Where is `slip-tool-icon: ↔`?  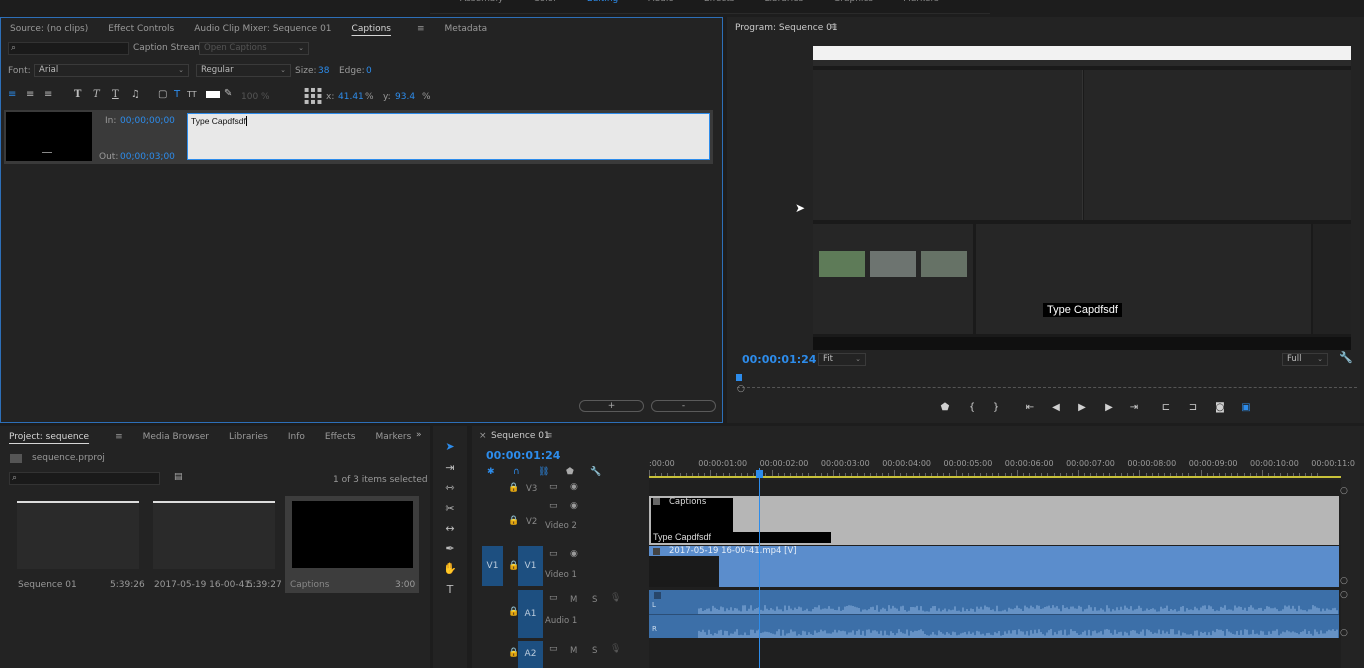 slip-tool-icon: ↔ is located at coordinates (450, 528).